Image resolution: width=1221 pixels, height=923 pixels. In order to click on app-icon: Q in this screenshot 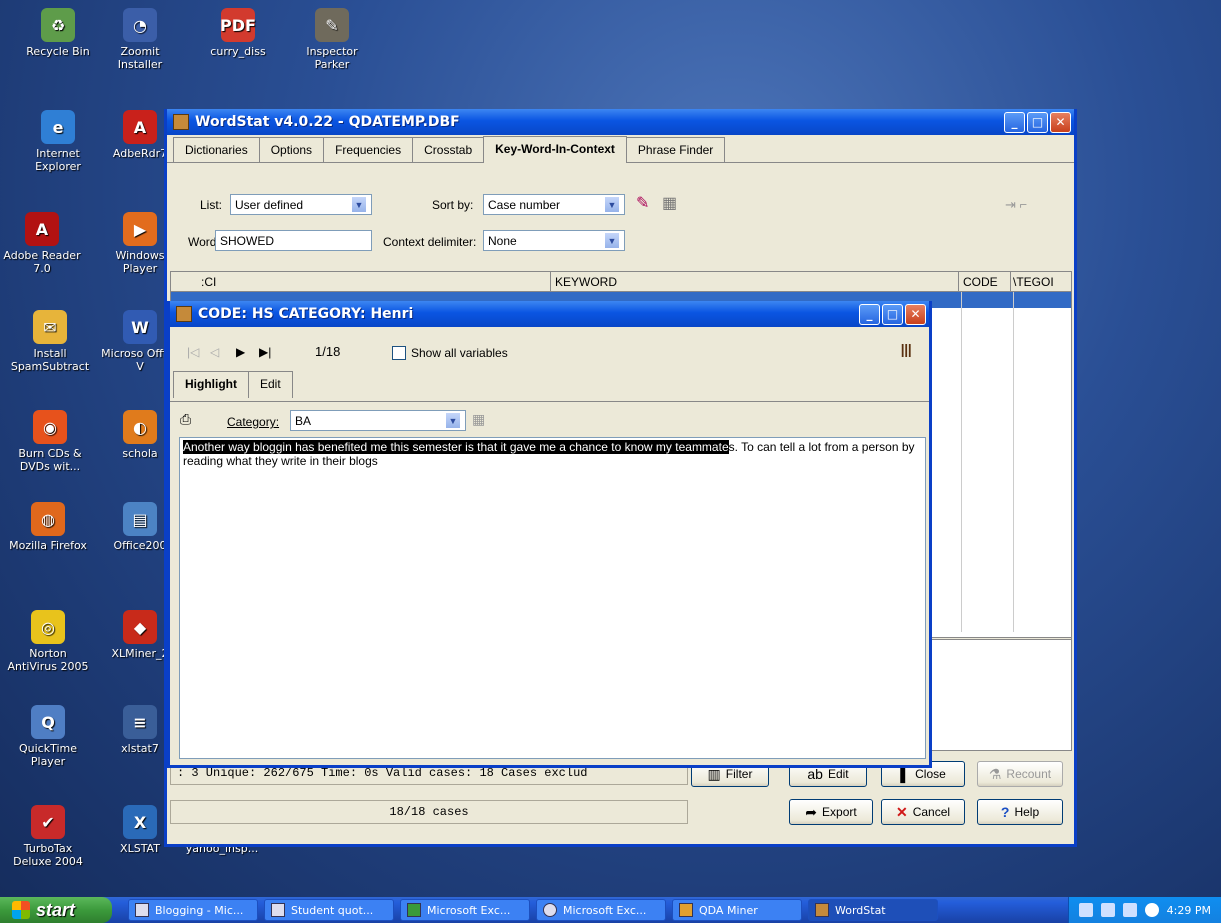, I will do `click(48, 722)`.